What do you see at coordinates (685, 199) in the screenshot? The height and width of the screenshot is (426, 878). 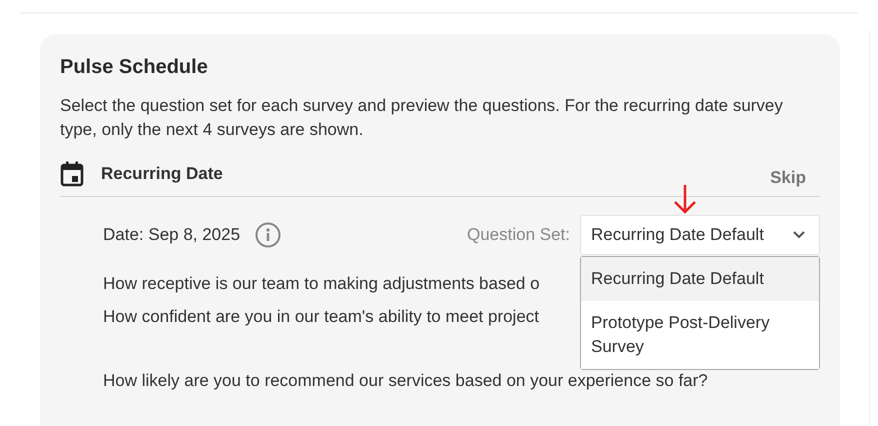 I see `arrow-icon` at bounding box center [685, 199].